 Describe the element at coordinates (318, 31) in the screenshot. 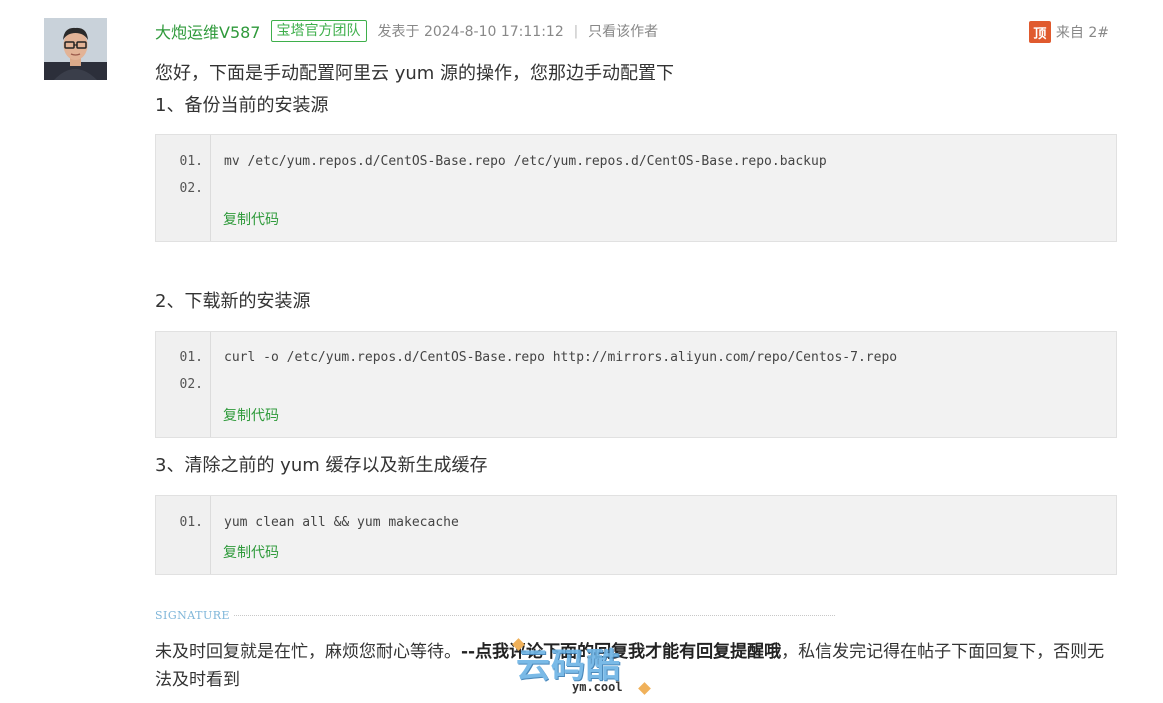

I see `team-badge: 宝塔官方团队` at that location.